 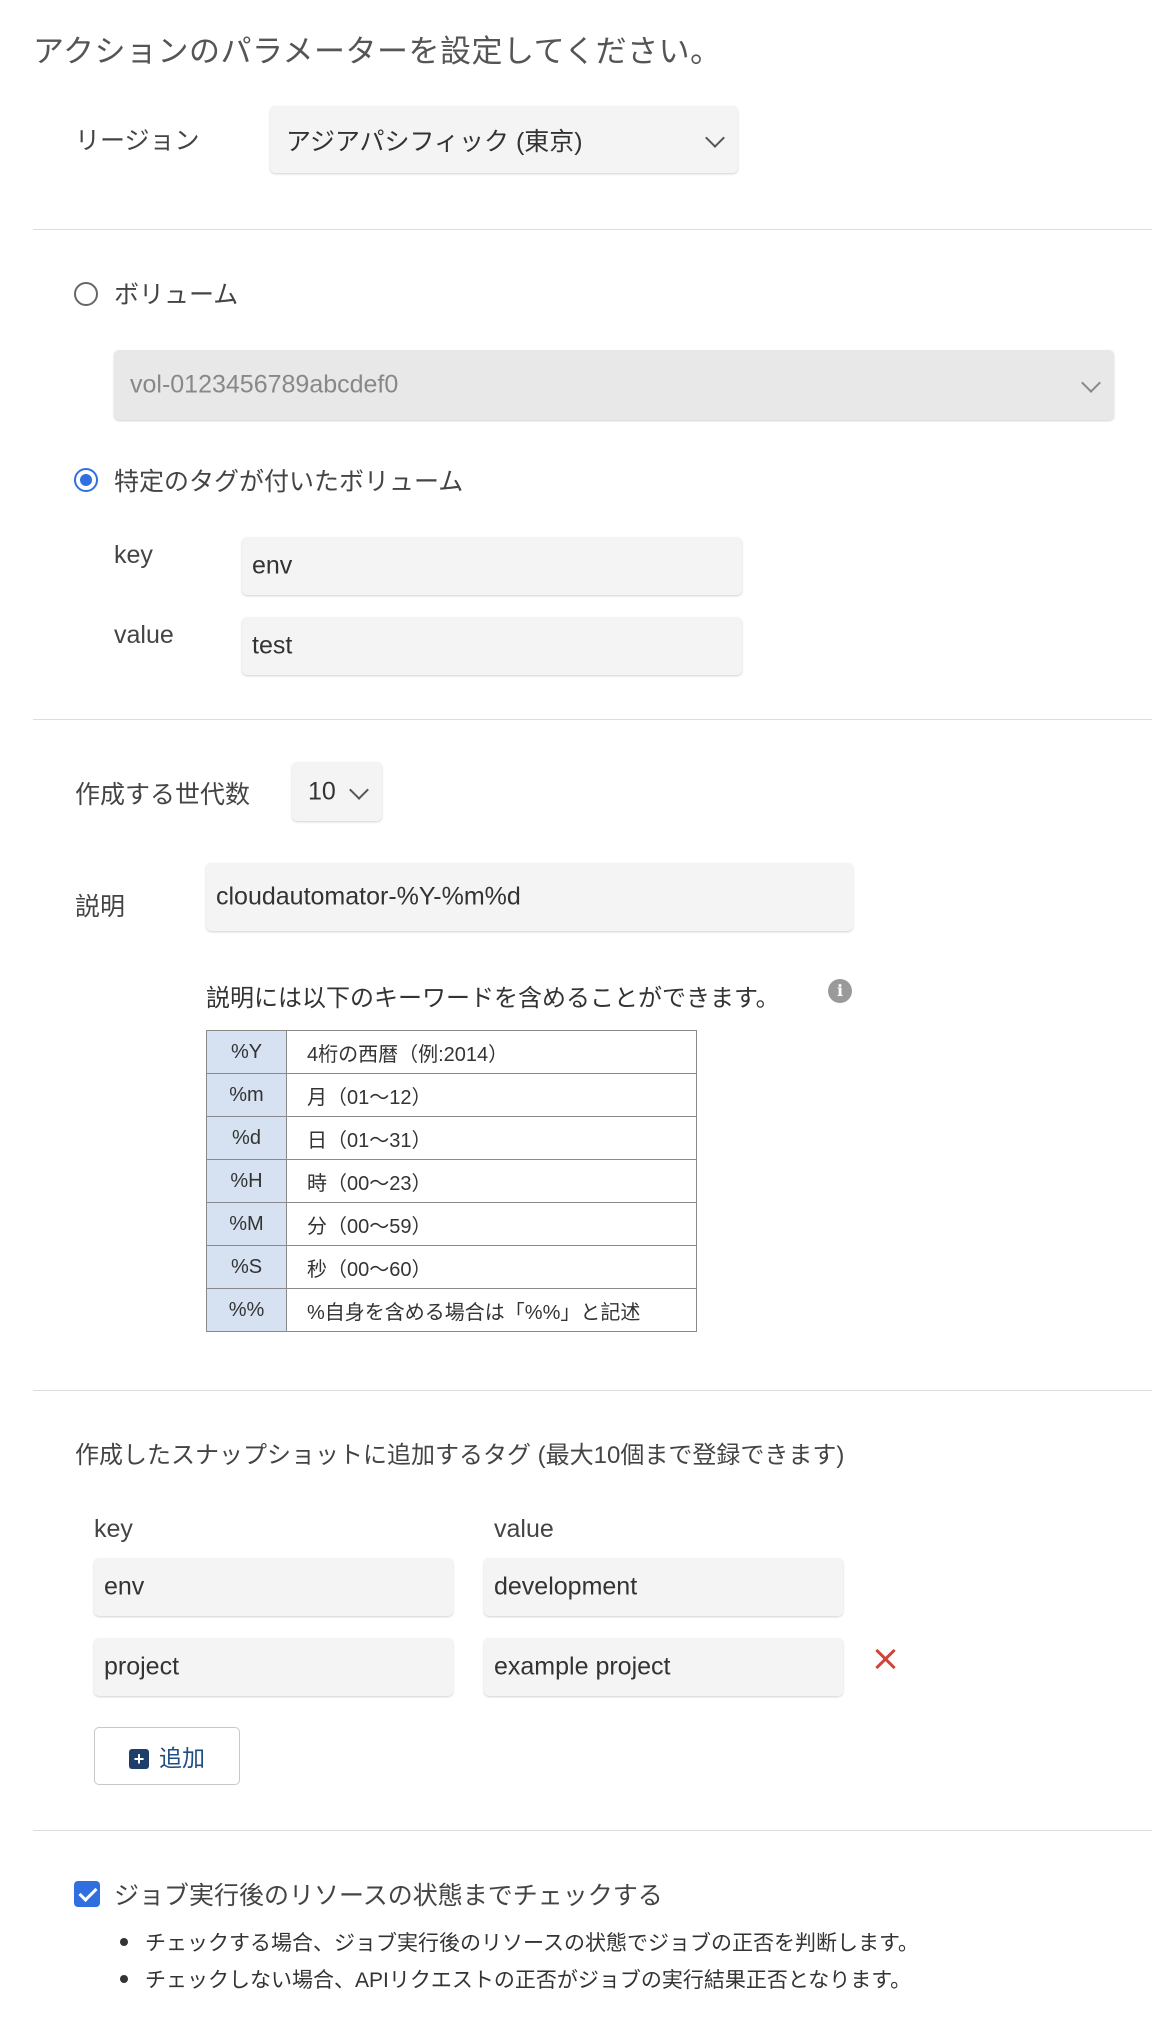 I want to click on generations-select: 10, so click(x=337, y=791).